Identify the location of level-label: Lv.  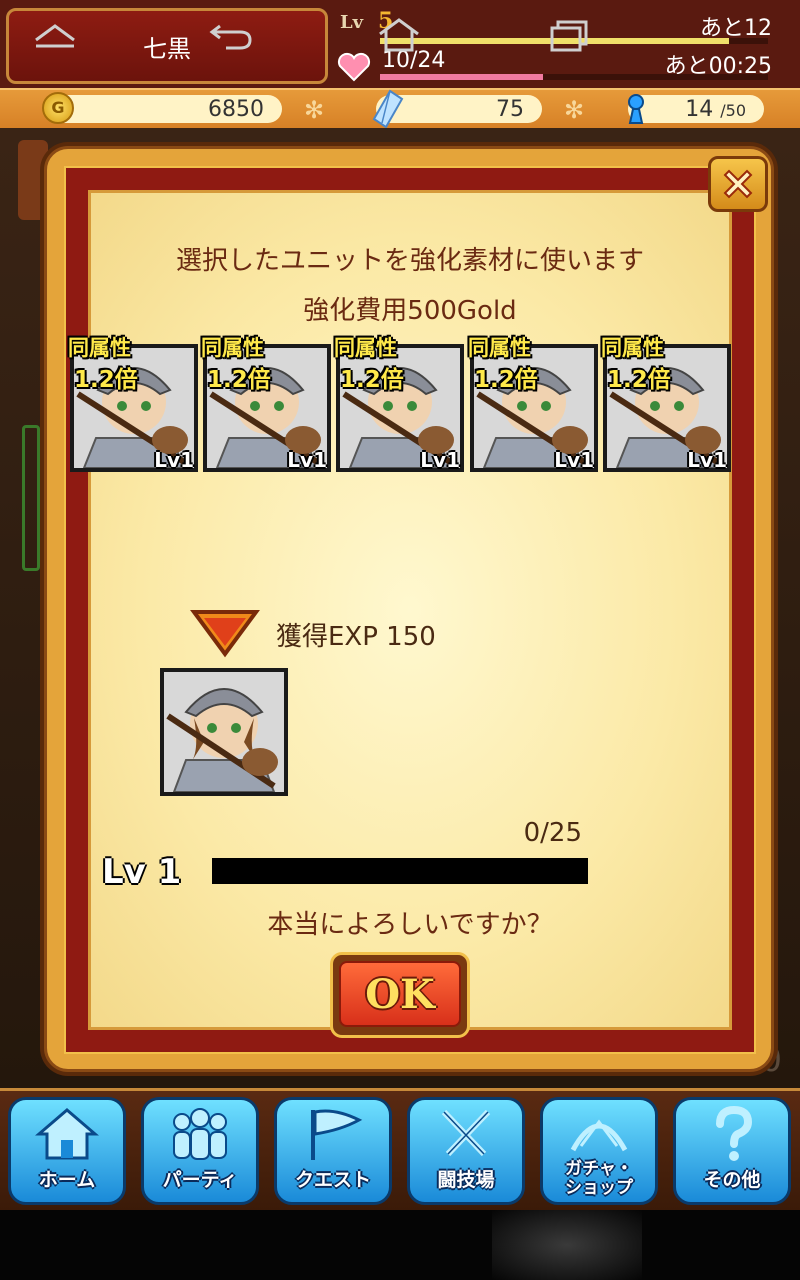
(352, 22).